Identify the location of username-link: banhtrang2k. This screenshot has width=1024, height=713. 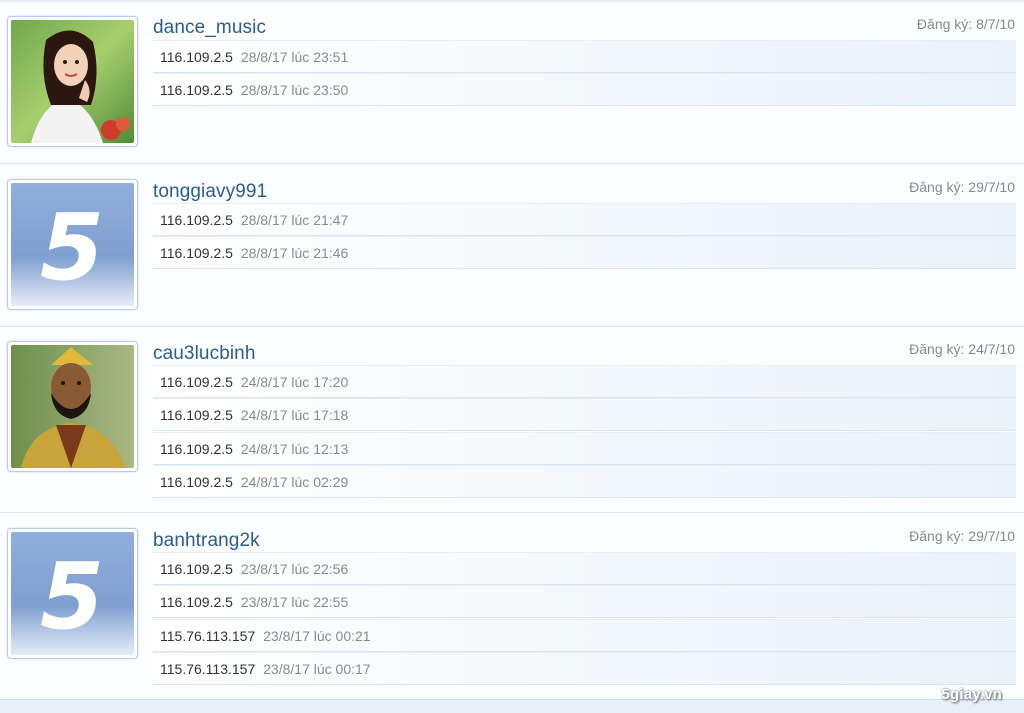
(206, 541).